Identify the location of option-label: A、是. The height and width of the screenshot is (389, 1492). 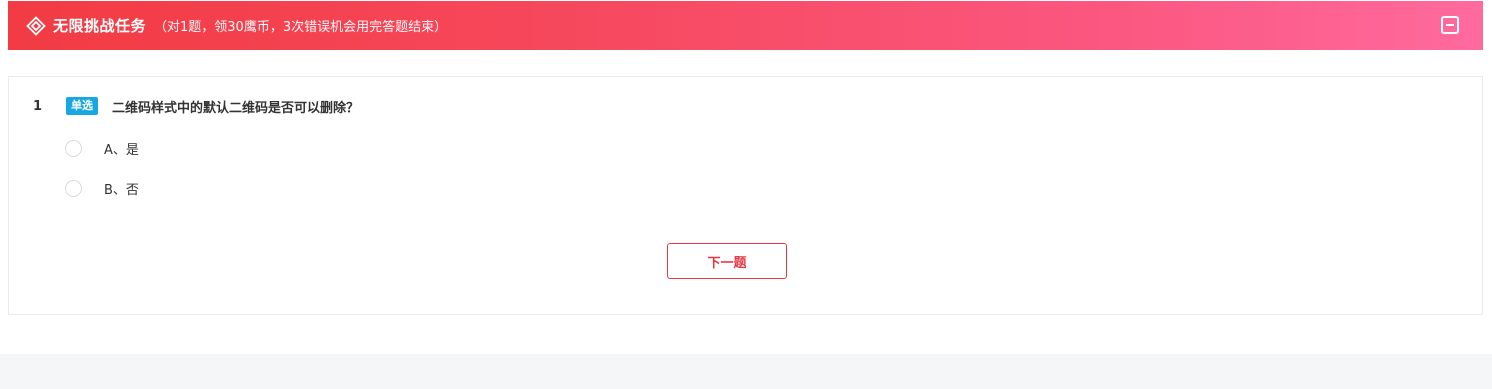
(121, 150).